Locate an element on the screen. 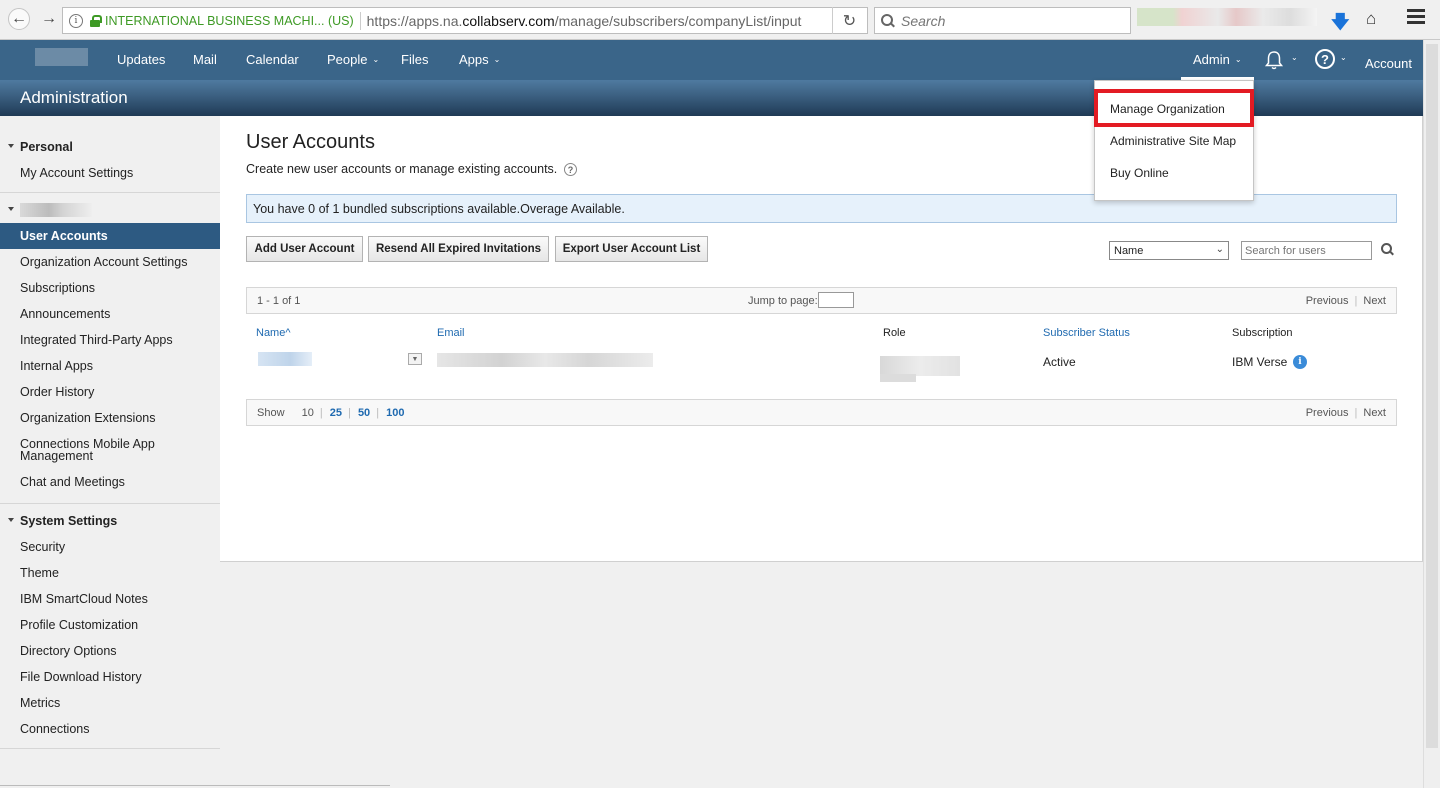  sidebar-item-theme: Theme is located at coordinates (110, 573).